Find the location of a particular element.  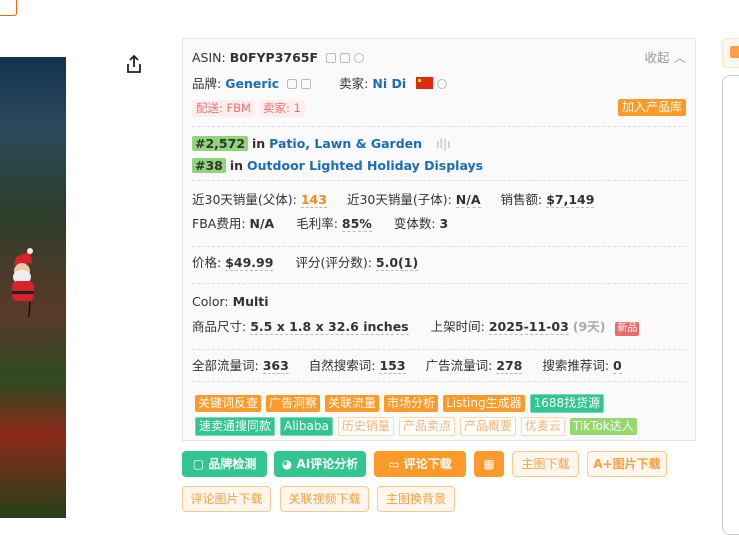

rank-badge: #2,572 is located at coordinates (220, 143).